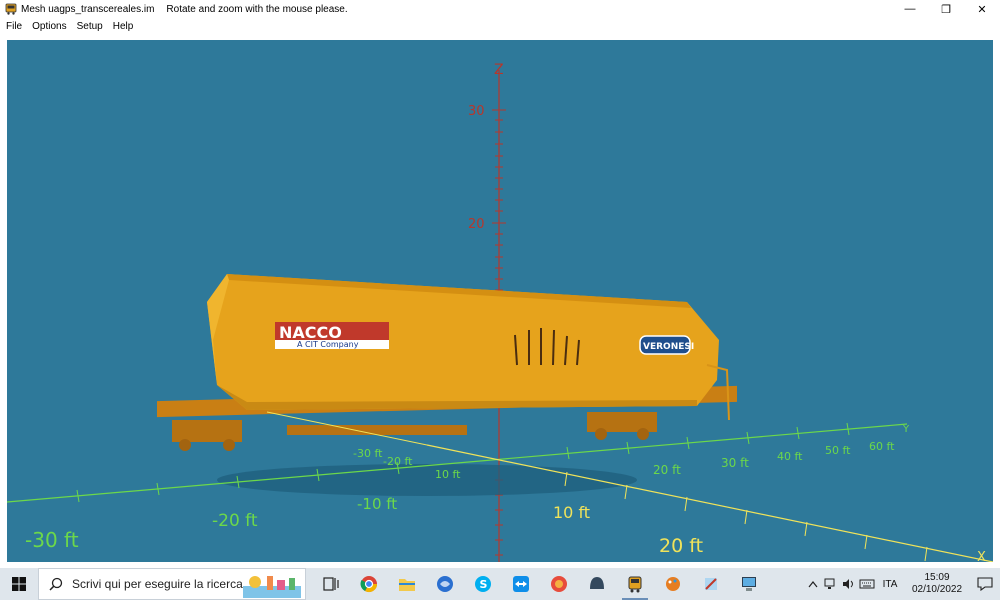 This screenshot has height=600, width=1000. What do you see at coordinates (499, 70) in the screenshot?
I see `z-axis-label: Z` at bounding box center [499, 70].